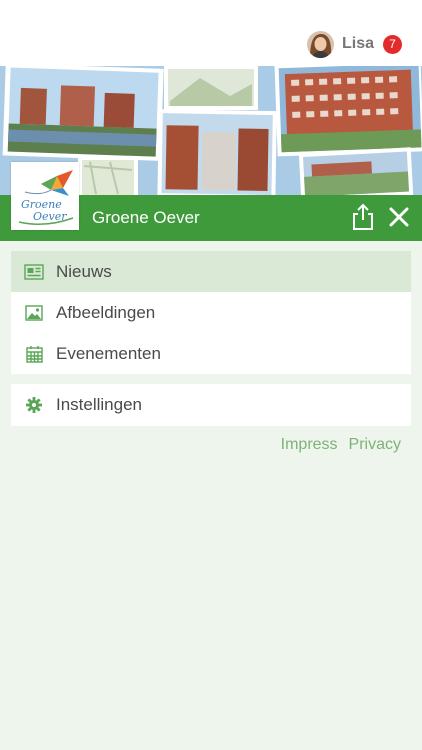 The width and height of the screenshot is (422, 750). What do you see at coordinates (34, 272) in the screenshot?
I see `newspaper-icon` at bounding box center [34, 272].